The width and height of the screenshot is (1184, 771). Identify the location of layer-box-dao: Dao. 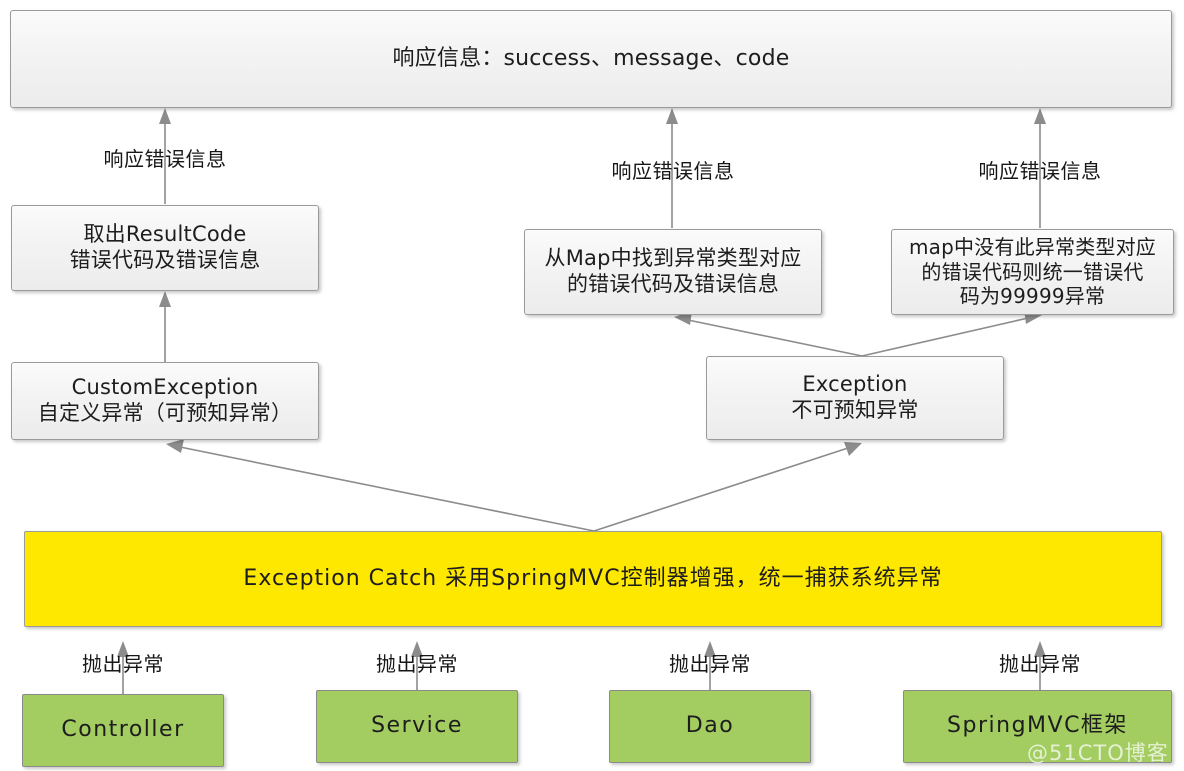
(710, 726).